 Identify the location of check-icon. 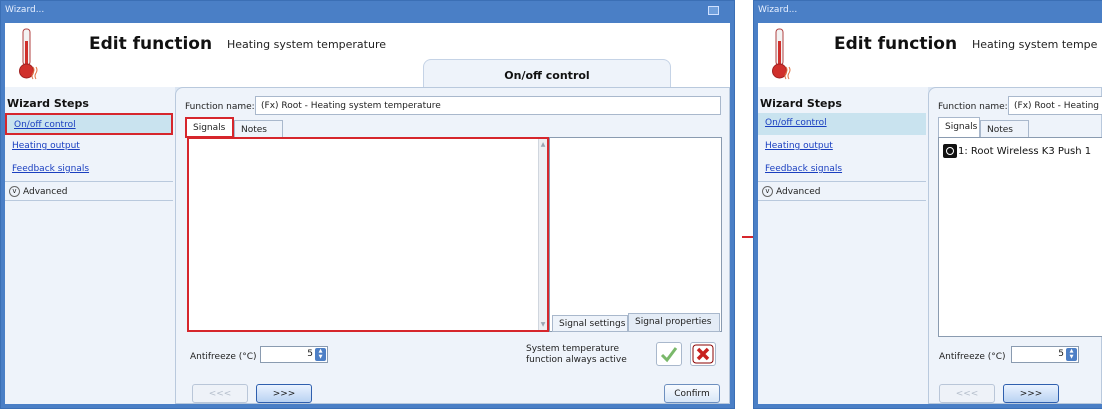
(669, 355).